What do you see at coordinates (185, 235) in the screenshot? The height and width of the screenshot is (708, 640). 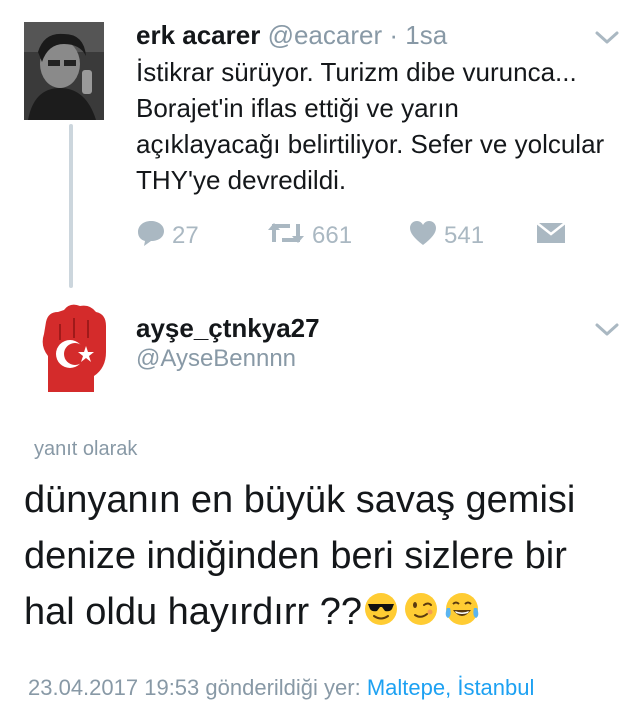 I see `reply-count: 27` at bounding box center [185, 235].